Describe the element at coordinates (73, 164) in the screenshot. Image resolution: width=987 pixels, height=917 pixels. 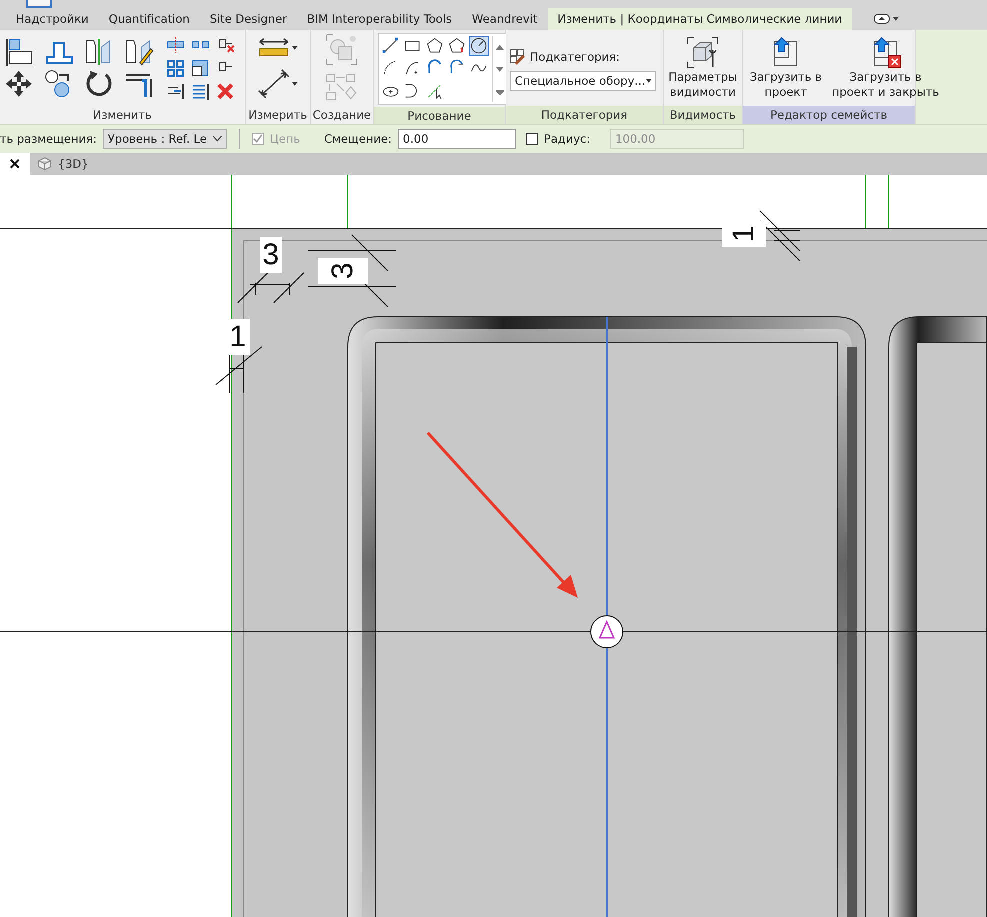
I see `view-tab: {3D}` at that location.